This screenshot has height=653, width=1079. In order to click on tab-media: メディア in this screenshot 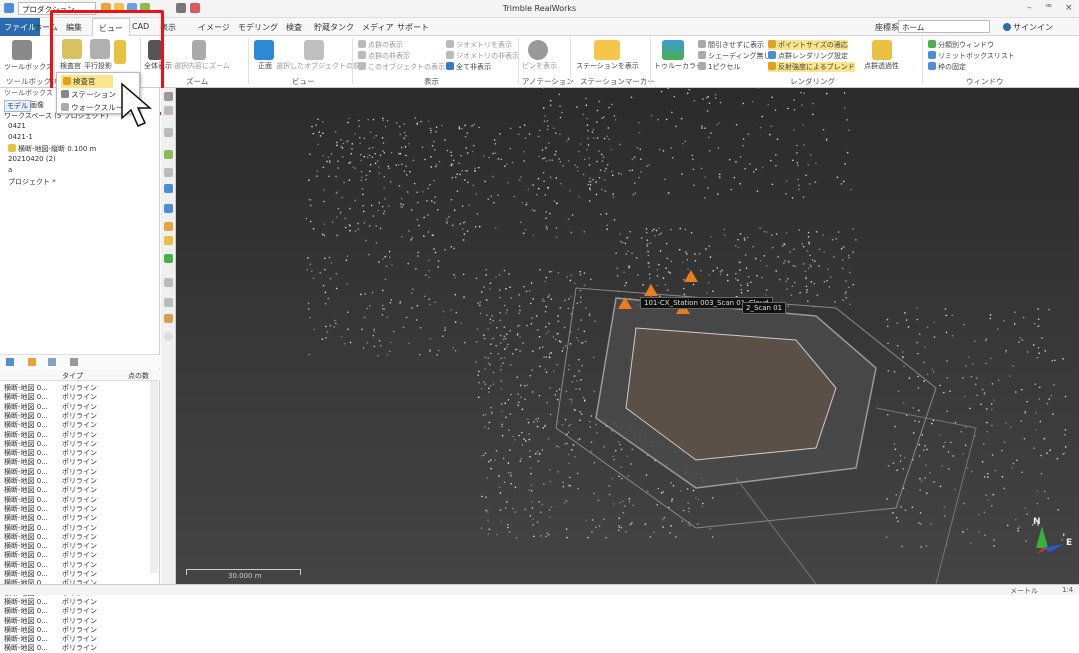, I will do `click(377, 27)`.